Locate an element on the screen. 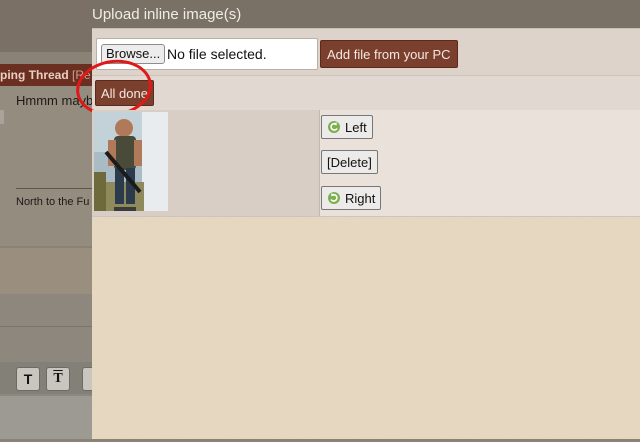 The height and width of the screenshot is (442, 640). delete-label: [Delete] is located at coordinates (349, 162).